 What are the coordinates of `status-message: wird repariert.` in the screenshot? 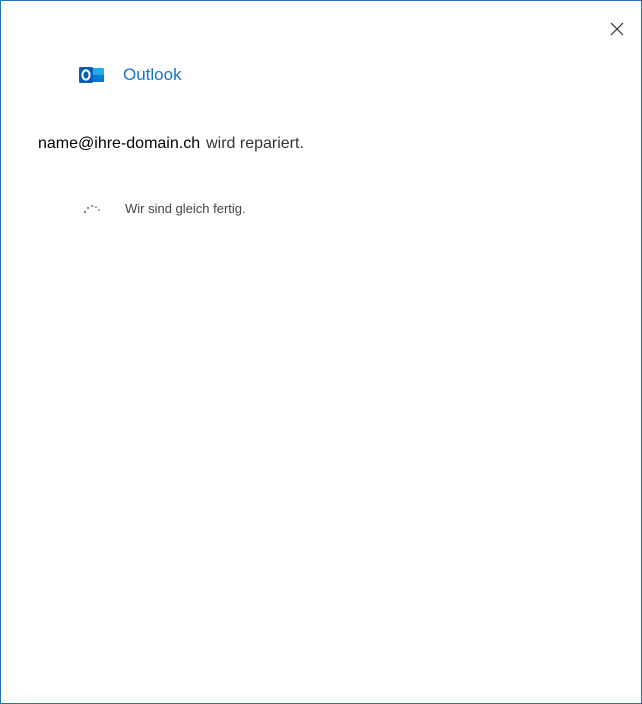 It's located at (255, 143).